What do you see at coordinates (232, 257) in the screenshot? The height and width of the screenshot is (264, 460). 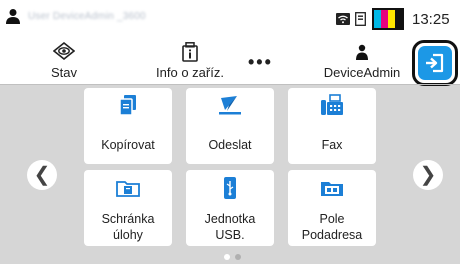 I see `page-indicator` at bounding box center [232, 257].